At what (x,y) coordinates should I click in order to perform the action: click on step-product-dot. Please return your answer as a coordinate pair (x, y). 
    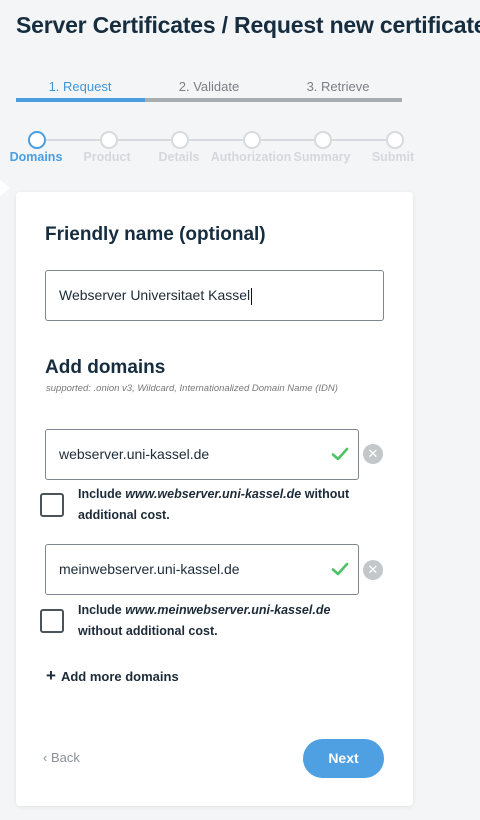
    Looking at the image, I should click on (109, 140).